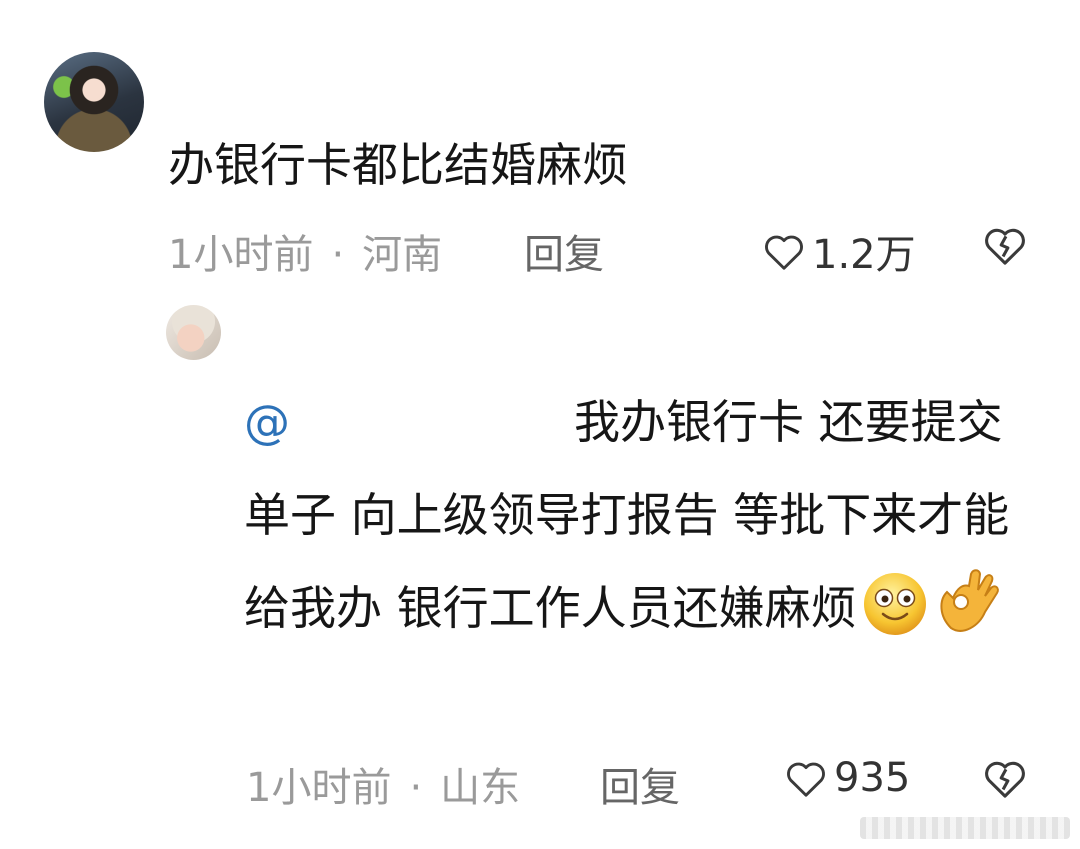 This screenshot has height=849, width=1080. Describe the element at coordinates (864, 255) in the screenshot. I see `like-count: 1.2万` at that location.